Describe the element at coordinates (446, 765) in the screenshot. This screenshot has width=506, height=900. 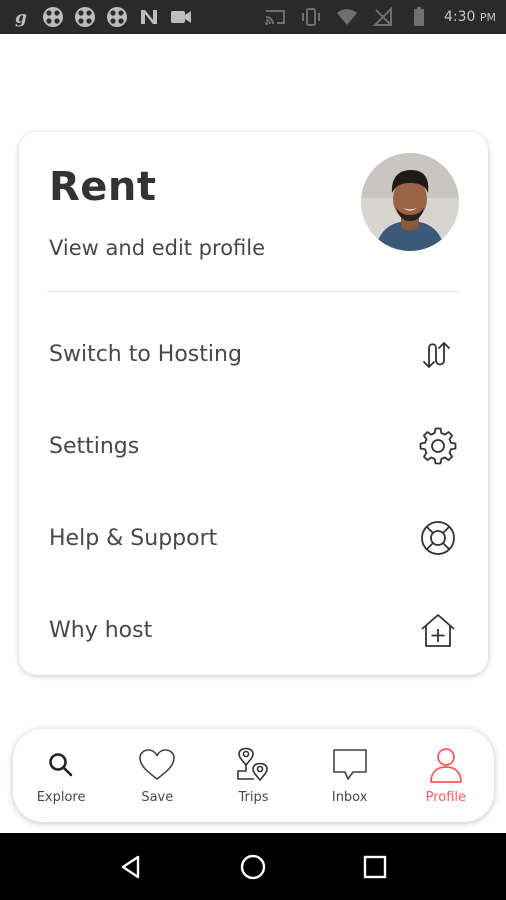
I see `person-icon` at that location.